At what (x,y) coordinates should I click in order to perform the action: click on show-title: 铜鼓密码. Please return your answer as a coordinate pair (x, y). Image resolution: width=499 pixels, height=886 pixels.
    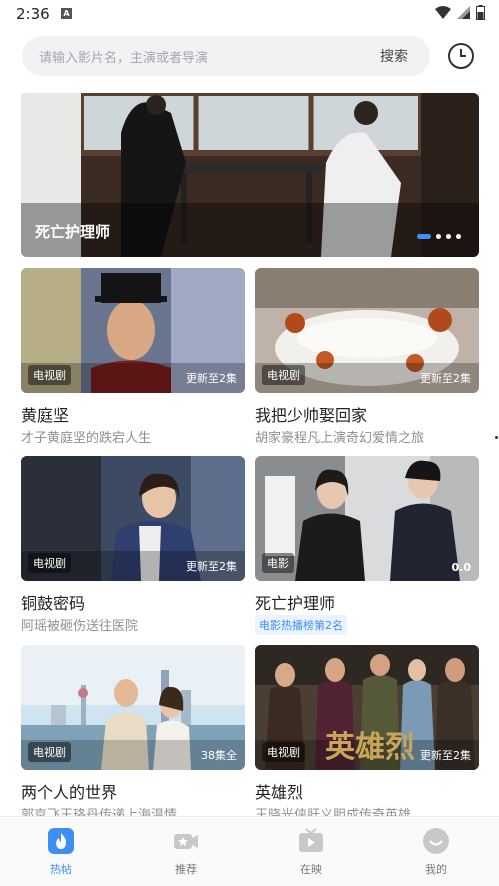
    Looking at the image, I should click on (53, 602).